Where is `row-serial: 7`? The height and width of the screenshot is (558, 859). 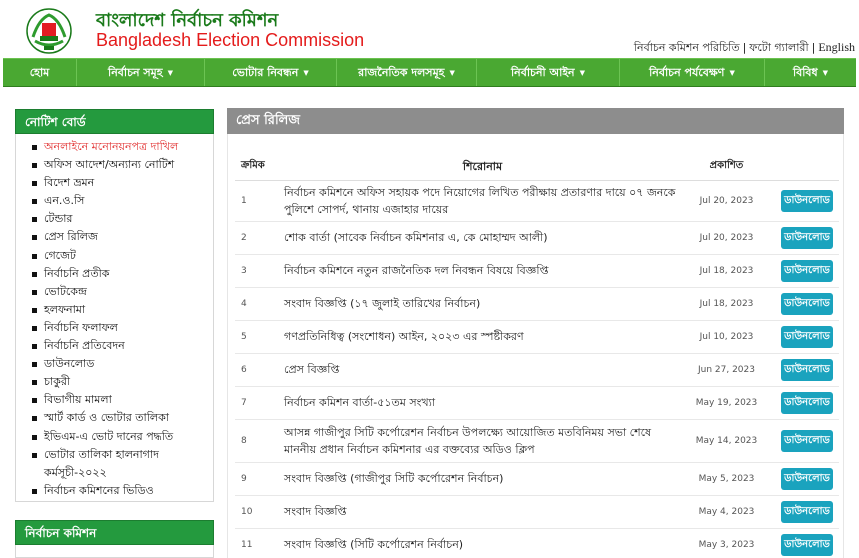 row-serial: 7 is located at coordinates (256, 403).